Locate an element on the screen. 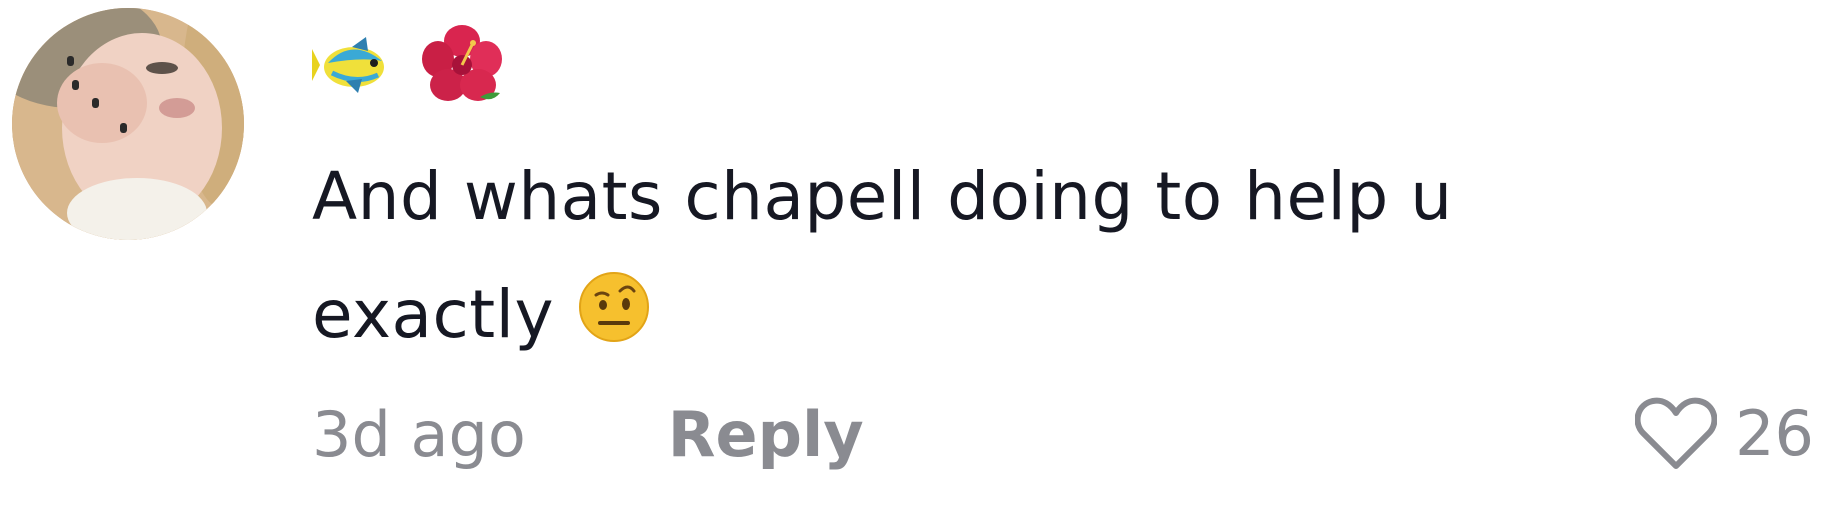  reply-button: Reply is located at coordinates (766, 434).